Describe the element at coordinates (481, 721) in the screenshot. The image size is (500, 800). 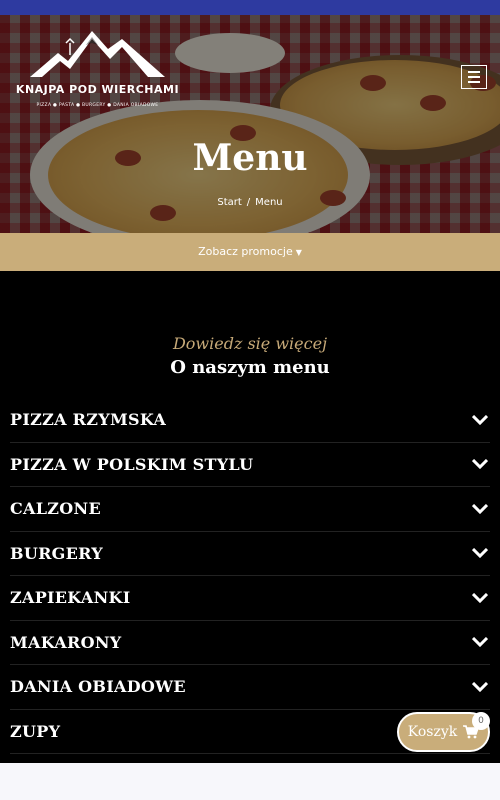
I see `cart-count-badge: 0` at that location.